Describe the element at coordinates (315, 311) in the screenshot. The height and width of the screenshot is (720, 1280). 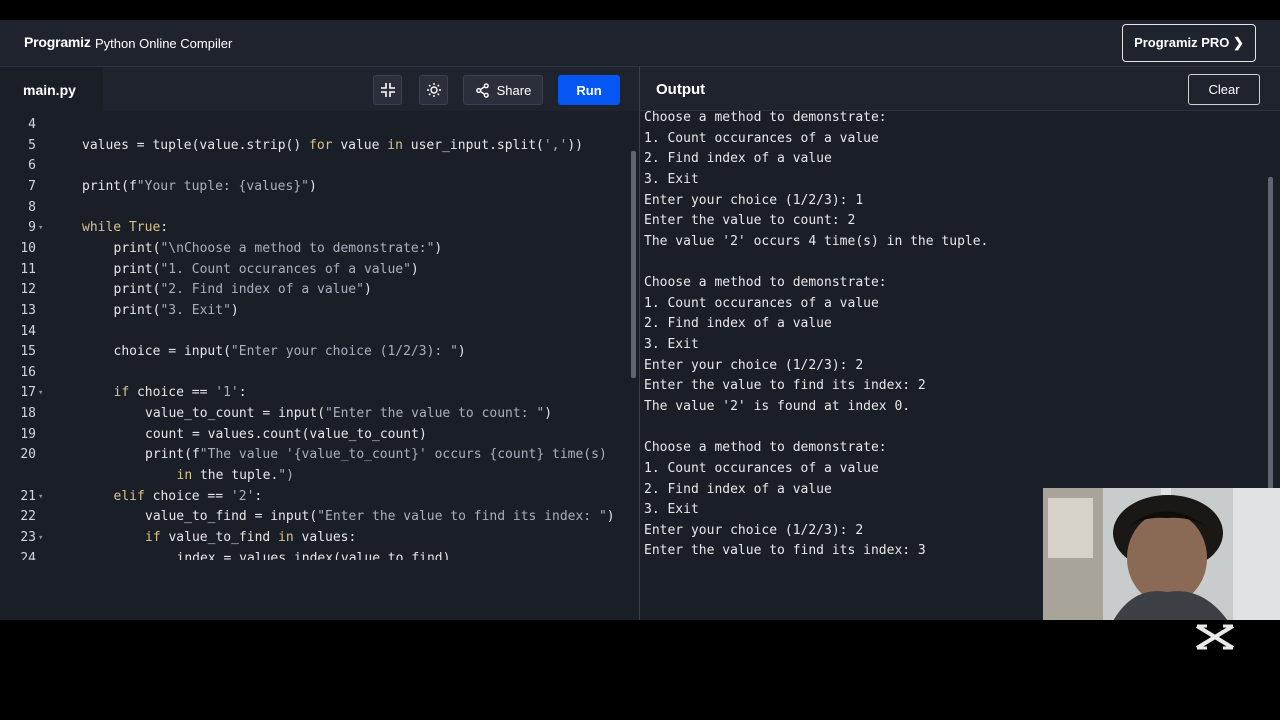
I see `code-line: 13 print("3. Exit")` at that location.